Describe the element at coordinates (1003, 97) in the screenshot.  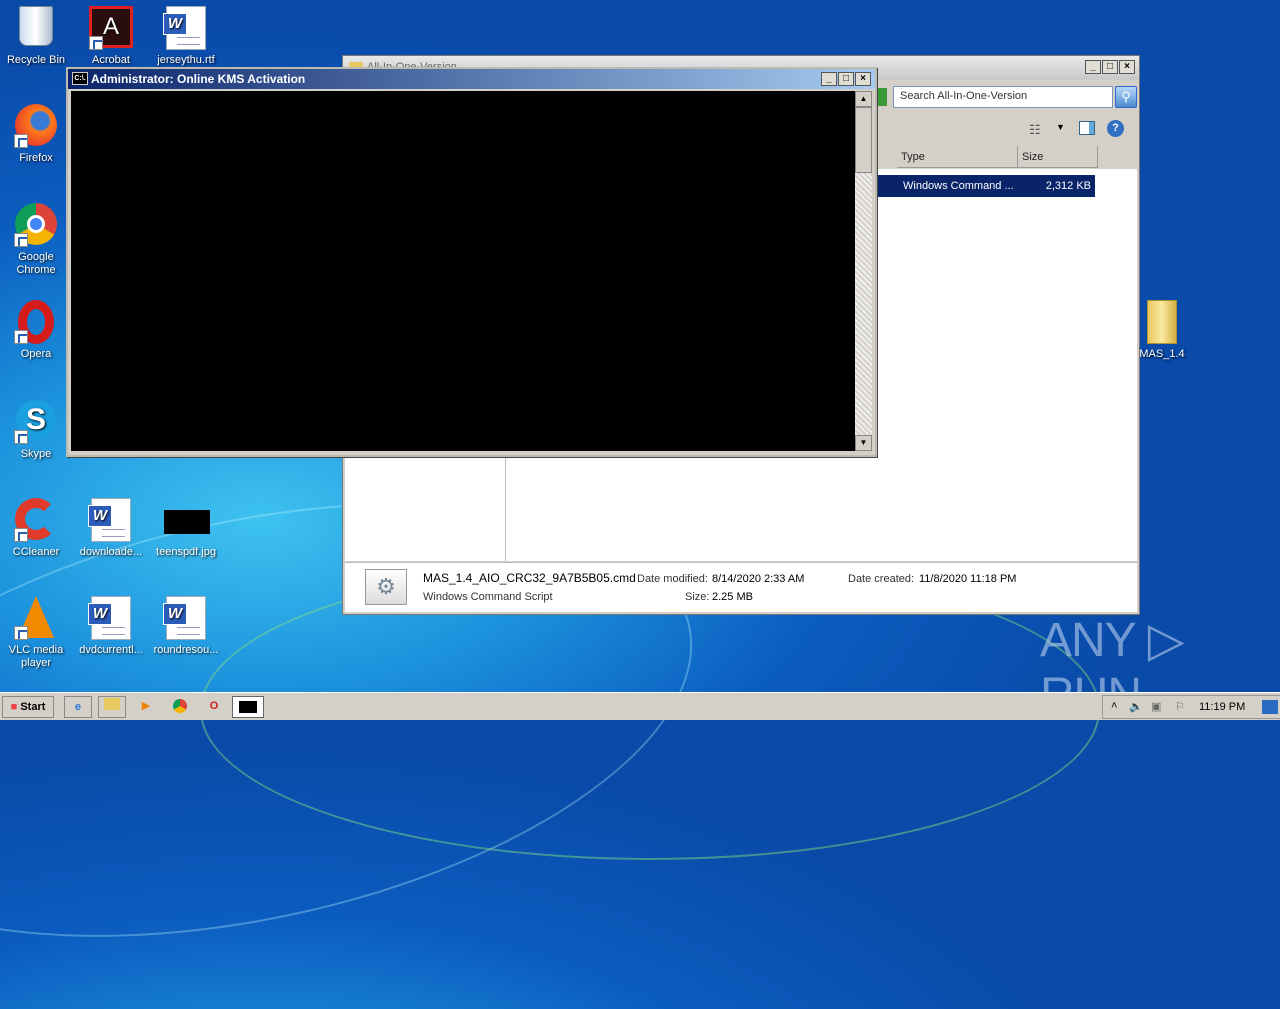
I see `search-input: Search All-In-One-Version` at that location.